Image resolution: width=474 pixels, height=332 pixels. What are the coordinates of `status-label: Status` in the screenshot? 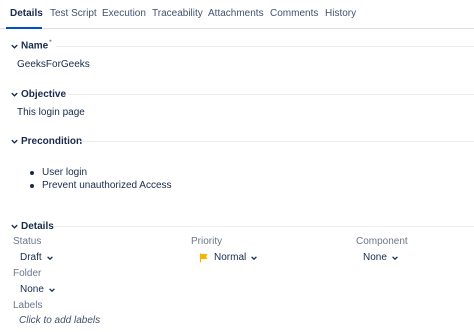 It's located at (27, 241).